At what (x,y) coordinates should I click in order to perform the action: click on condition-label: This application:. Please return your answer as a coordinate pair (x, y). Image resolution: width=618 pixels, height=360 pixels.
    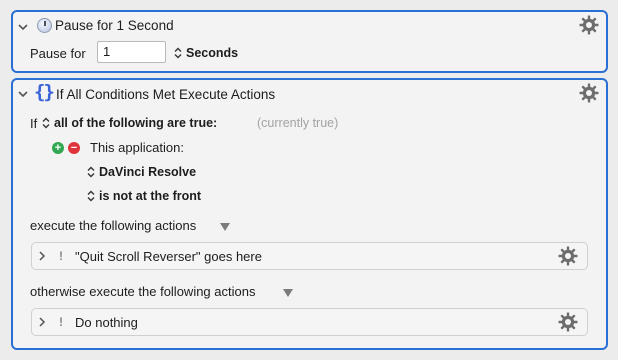
    Looking at the image, I should click on (137, 147).